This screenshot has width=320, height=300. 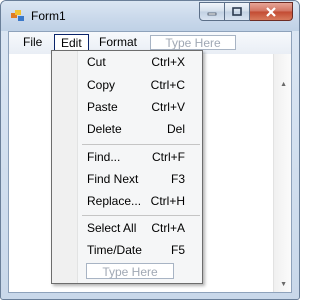 I want to click on minimize-button, so click(x=212, y=11).